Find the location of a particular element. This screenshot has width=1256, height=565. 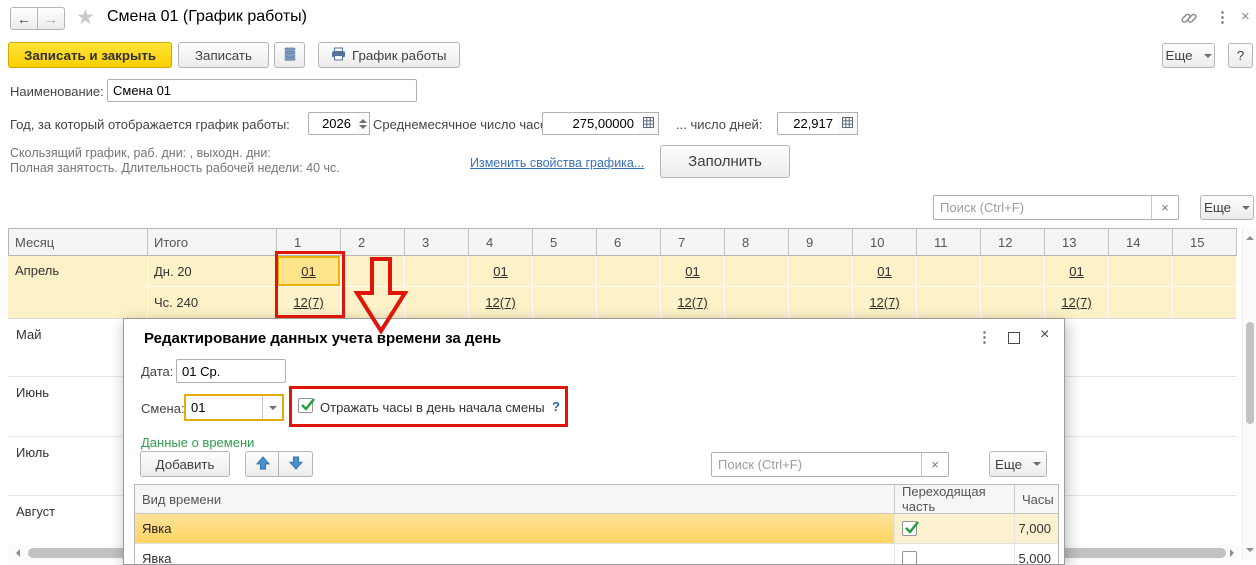

print-schedule-button: График работы is located at coordinates (389, 55).